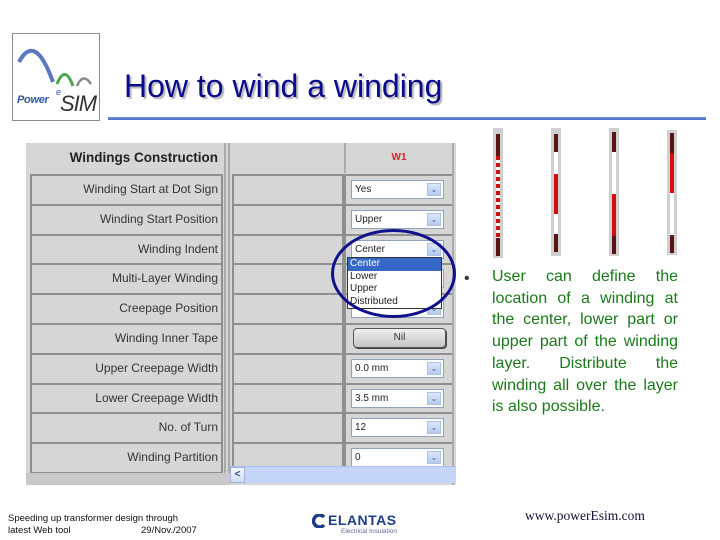 The height and width of the screenshot is (540, 720). I want to click on row-label: Lower Creepage Width, so click(126, 397).